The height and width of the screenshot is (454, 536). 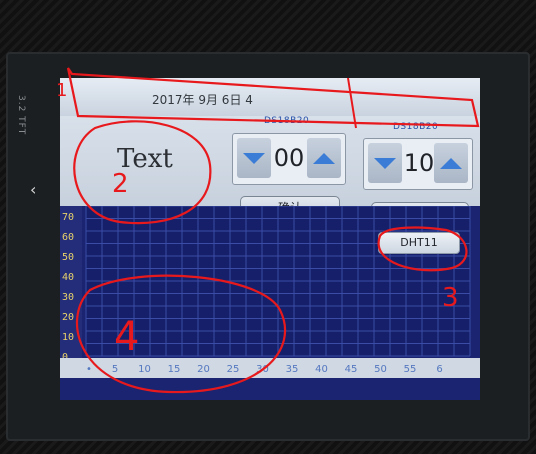 What do you see at coordinates (287, 121) in the screenshot?
I see `sensor-label-left: DS18B20` at bounding box center [287, 121].